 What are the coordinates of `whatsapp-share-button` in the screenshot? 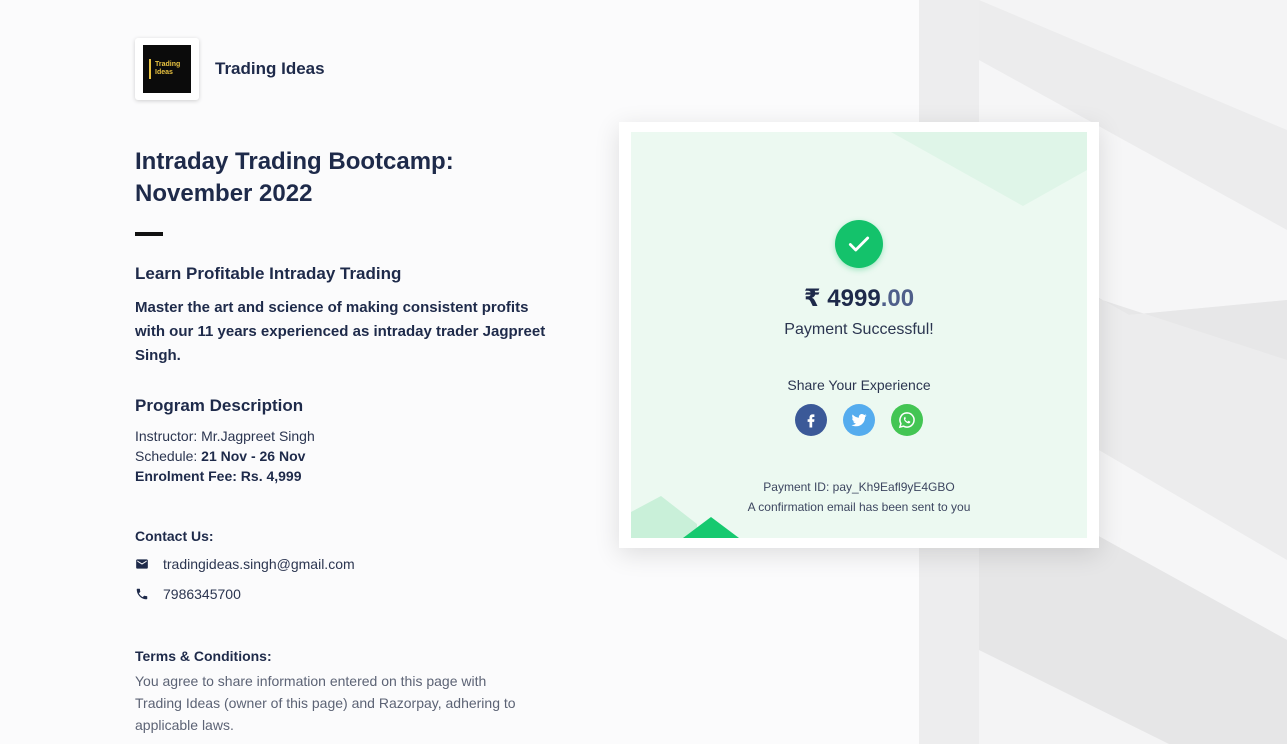 It's located at (907, 420).